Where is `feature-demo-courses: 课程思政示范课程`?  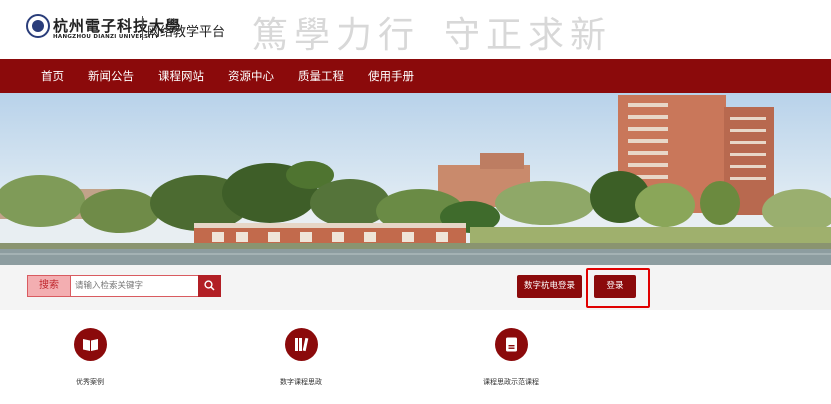
feature-demo-courses: 课程思政示范课程 is located at coordinates (511, 357).